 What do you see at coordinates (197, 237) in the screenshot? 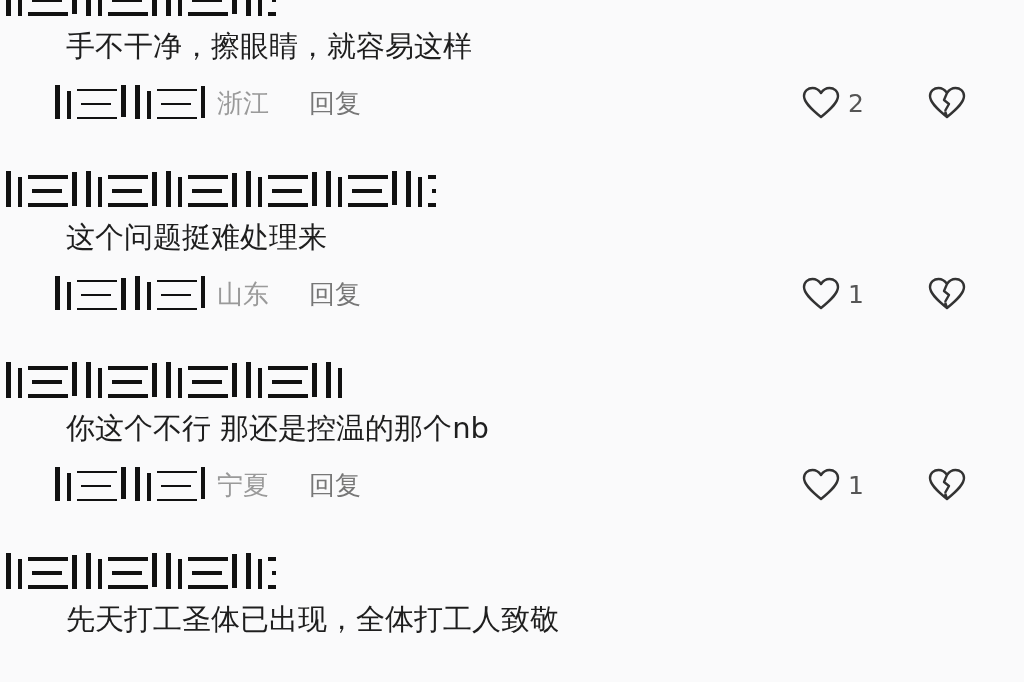
I see `comment-text: 这个问题挺难处理来` at bounding box center [197, 237].